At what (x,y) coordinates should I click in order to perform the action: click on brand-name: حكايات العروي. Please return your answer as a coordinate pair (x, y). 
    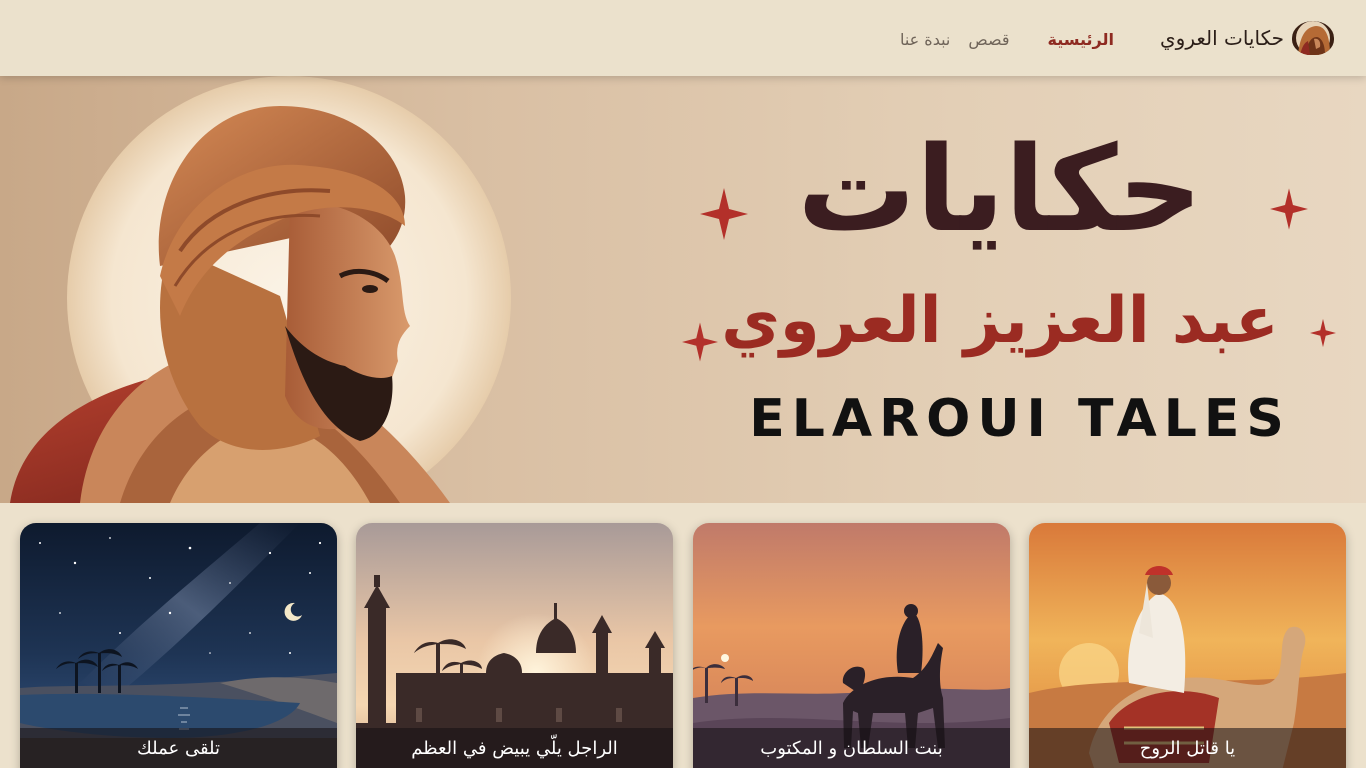
    Looking at the image, I should click on (1222, 38).